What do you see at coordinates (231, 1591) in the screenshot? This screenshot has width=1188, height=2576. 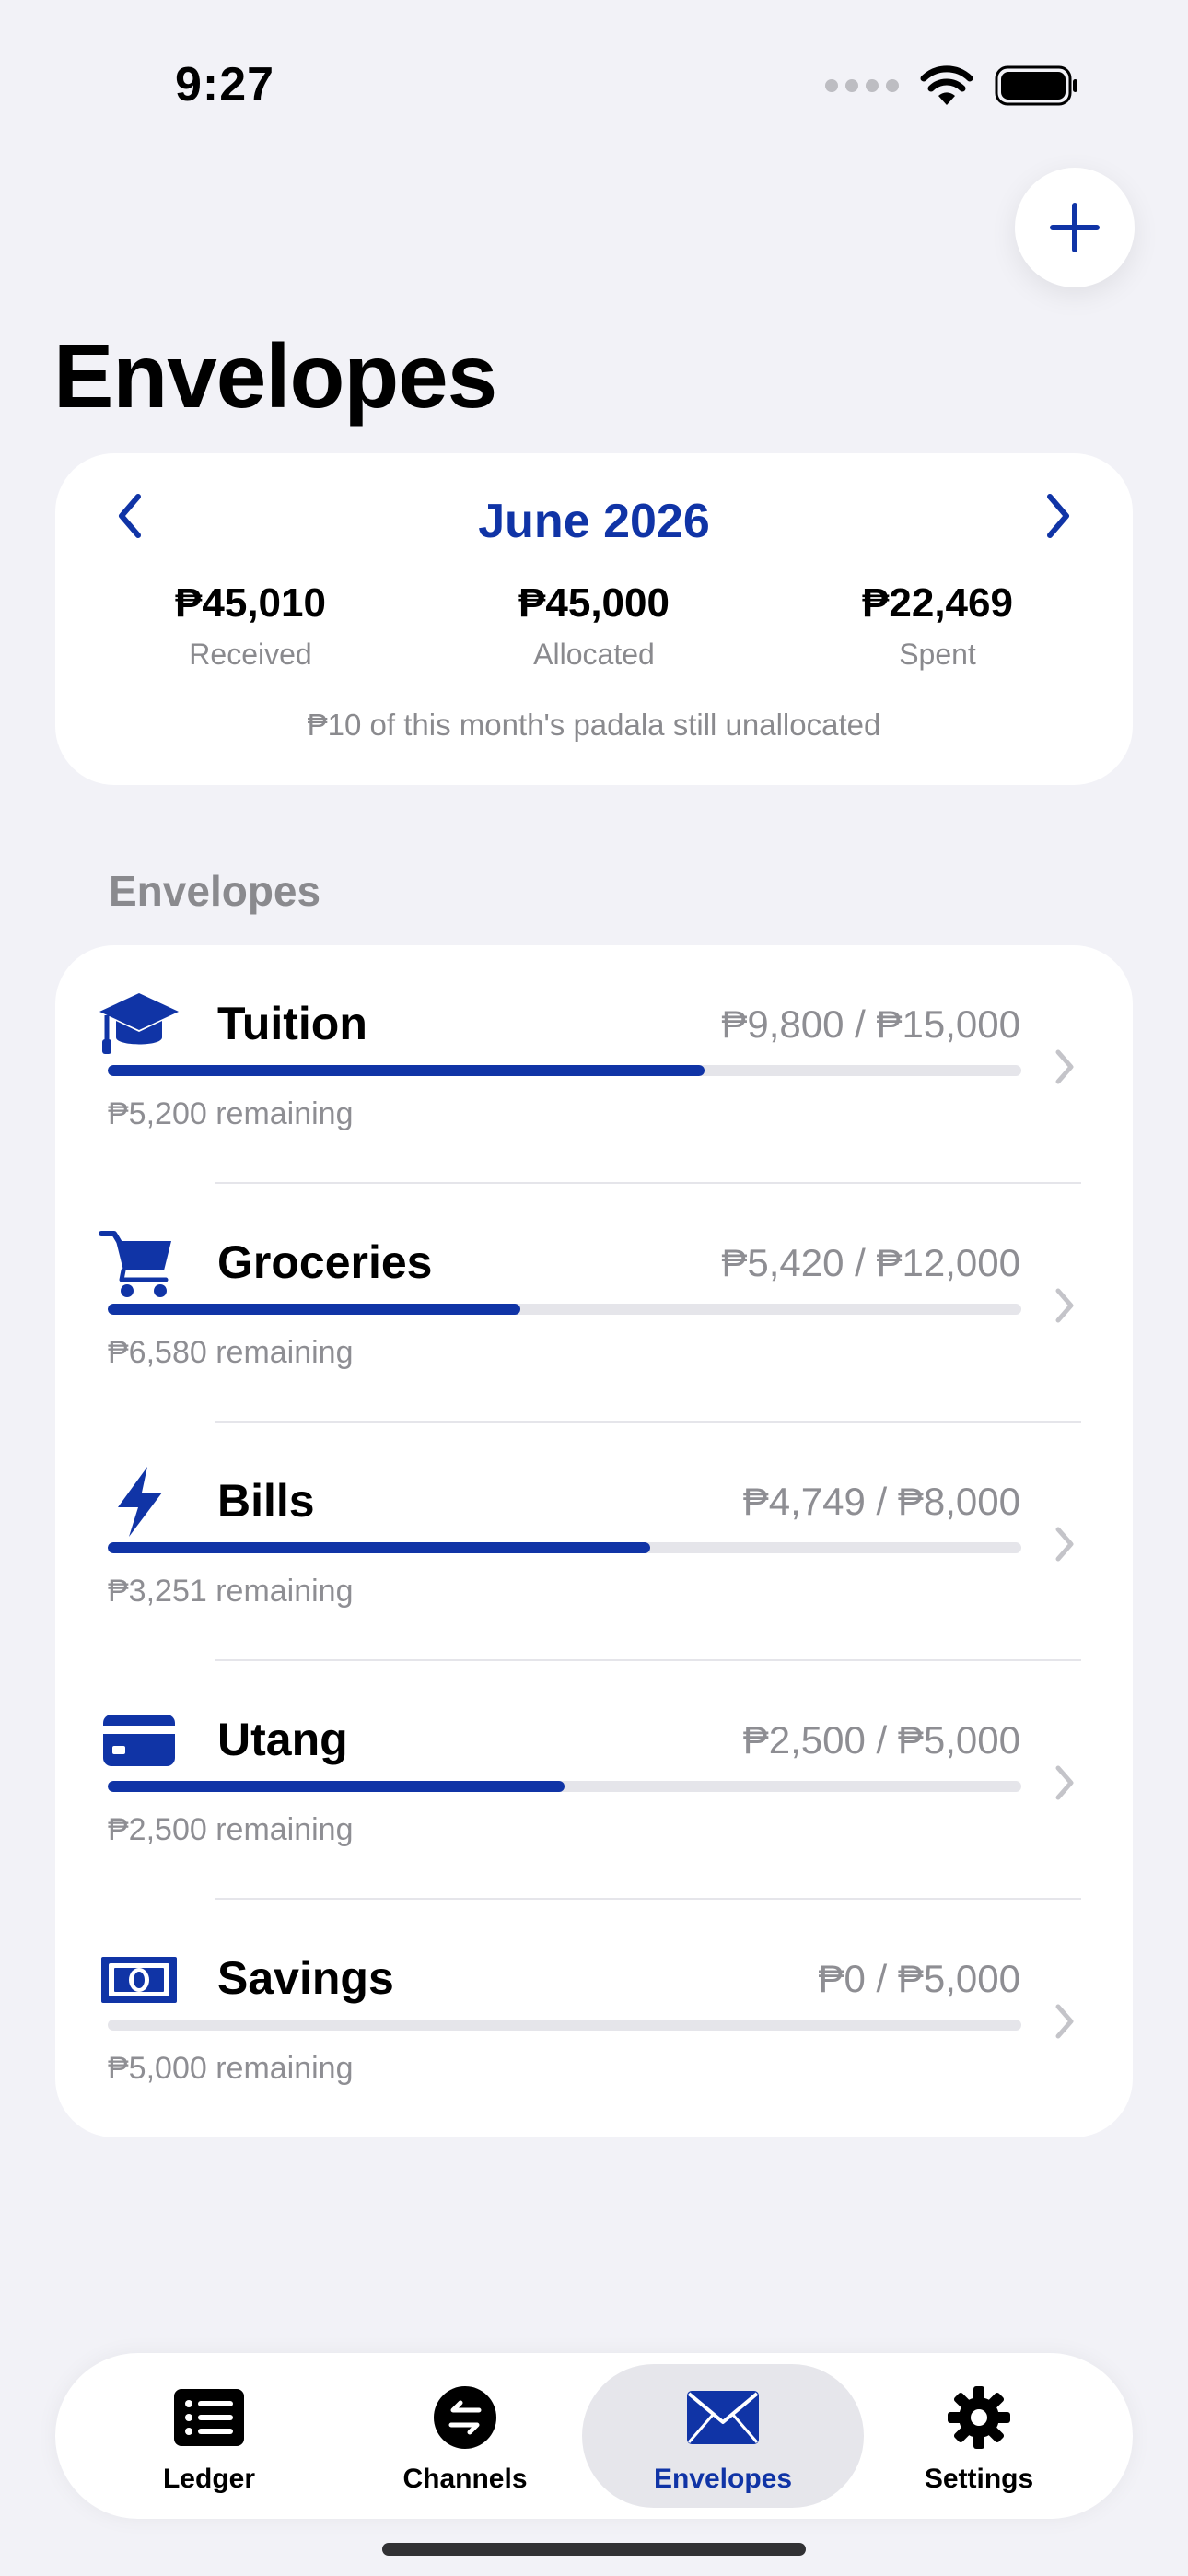 I see `envelope-remaining: ₱3,251 remaining` at bounding box center [231, 1591].